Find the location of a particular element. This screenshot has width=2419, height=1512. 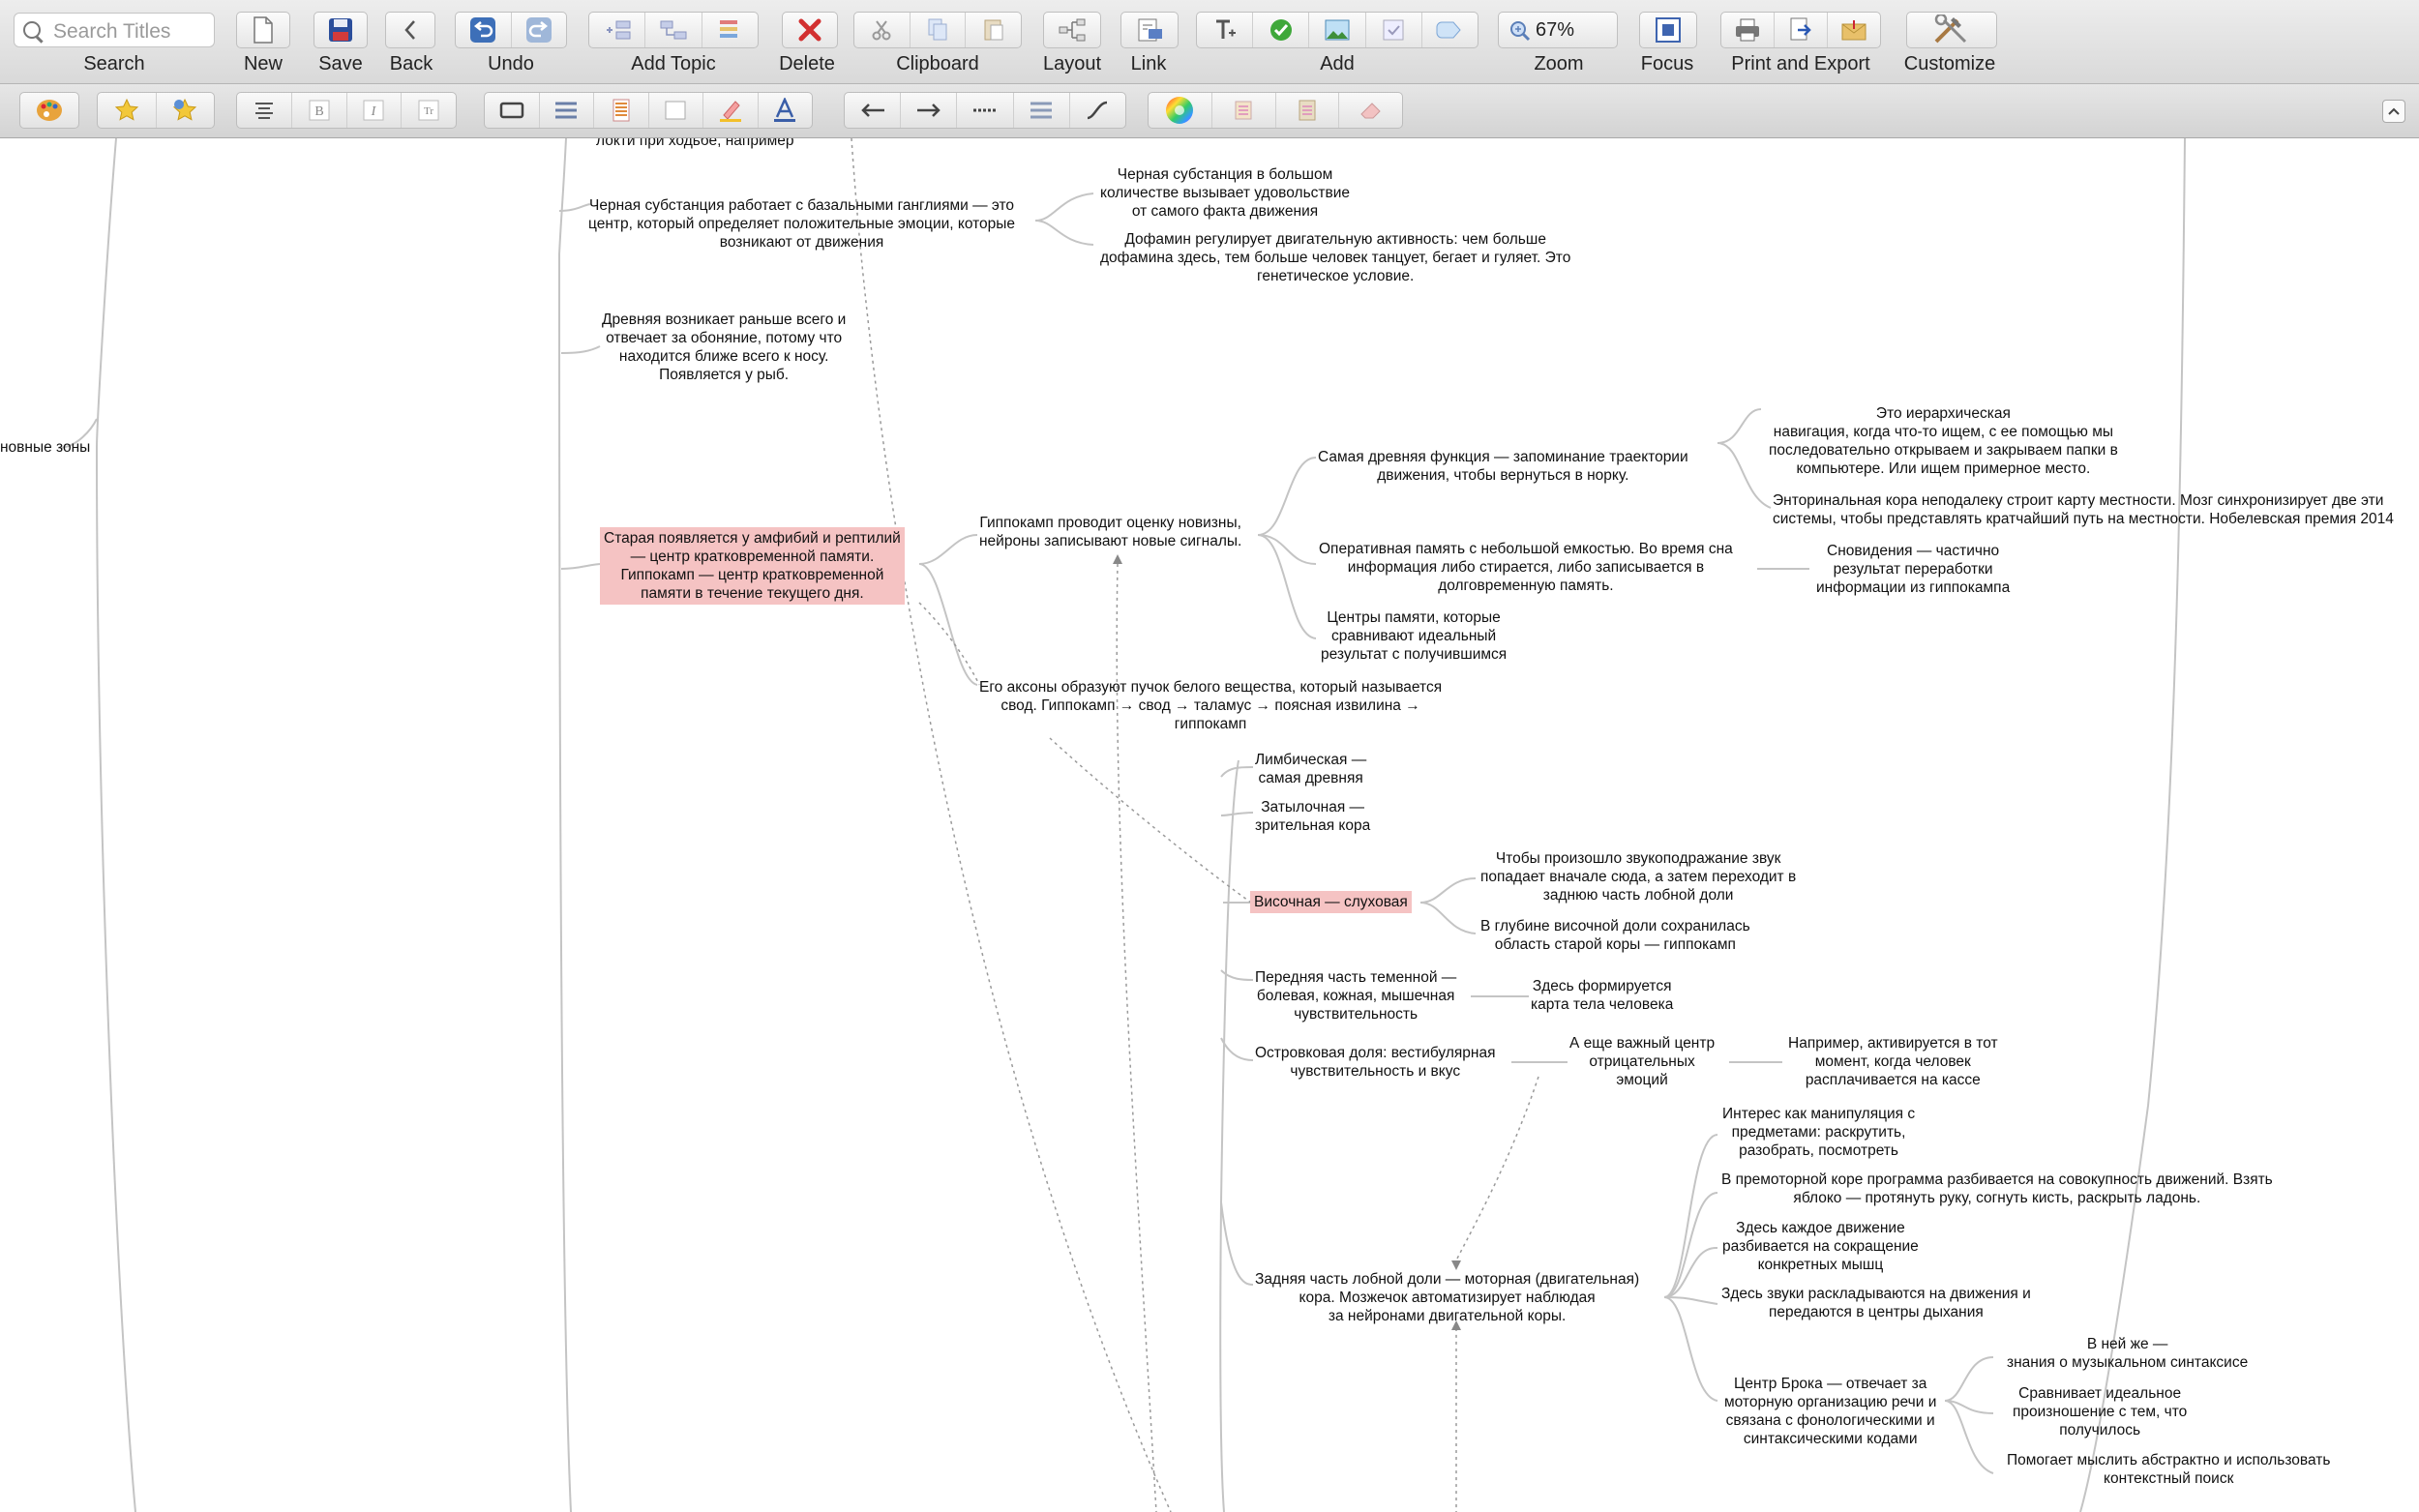

focus-icon is located at coordinates (1669, 30).